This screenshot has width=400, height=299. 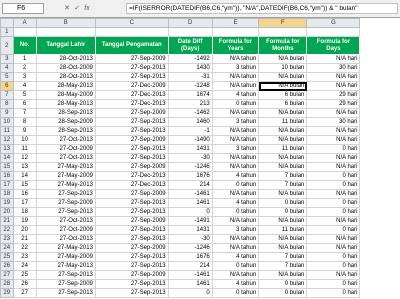 I want to click on cell-no: 9, so click(x=24, y=131).